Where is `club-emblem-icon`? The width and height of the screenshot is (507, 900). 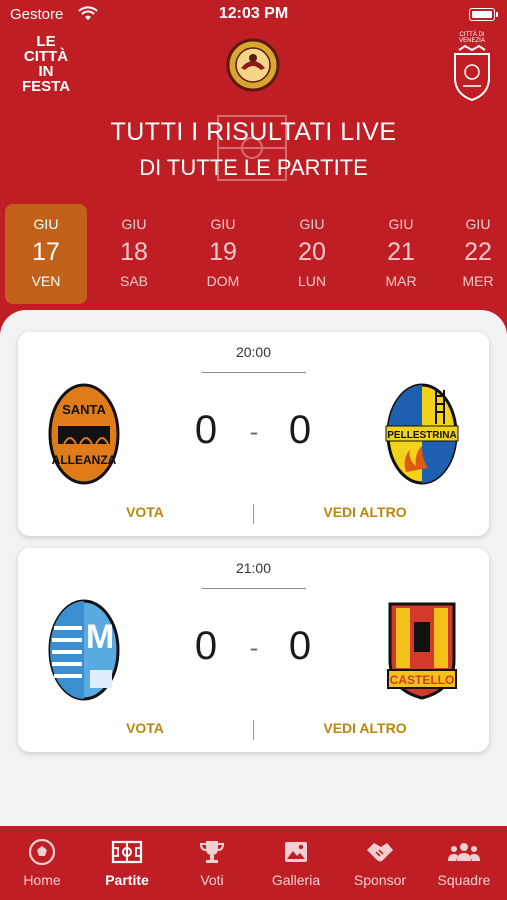 club-emblem-icon is located at coordinates (253, 65).